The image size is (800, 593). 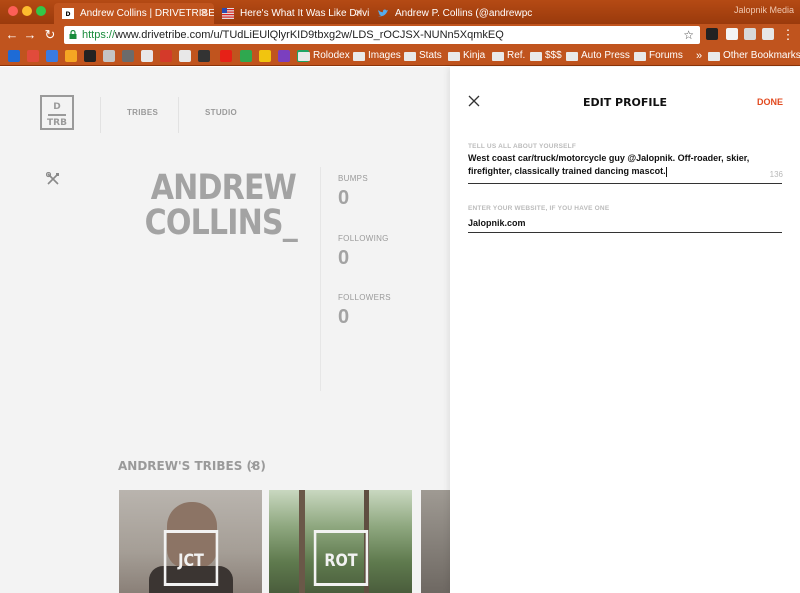 I want to click on bio-underline, so click(x=625, y=183).